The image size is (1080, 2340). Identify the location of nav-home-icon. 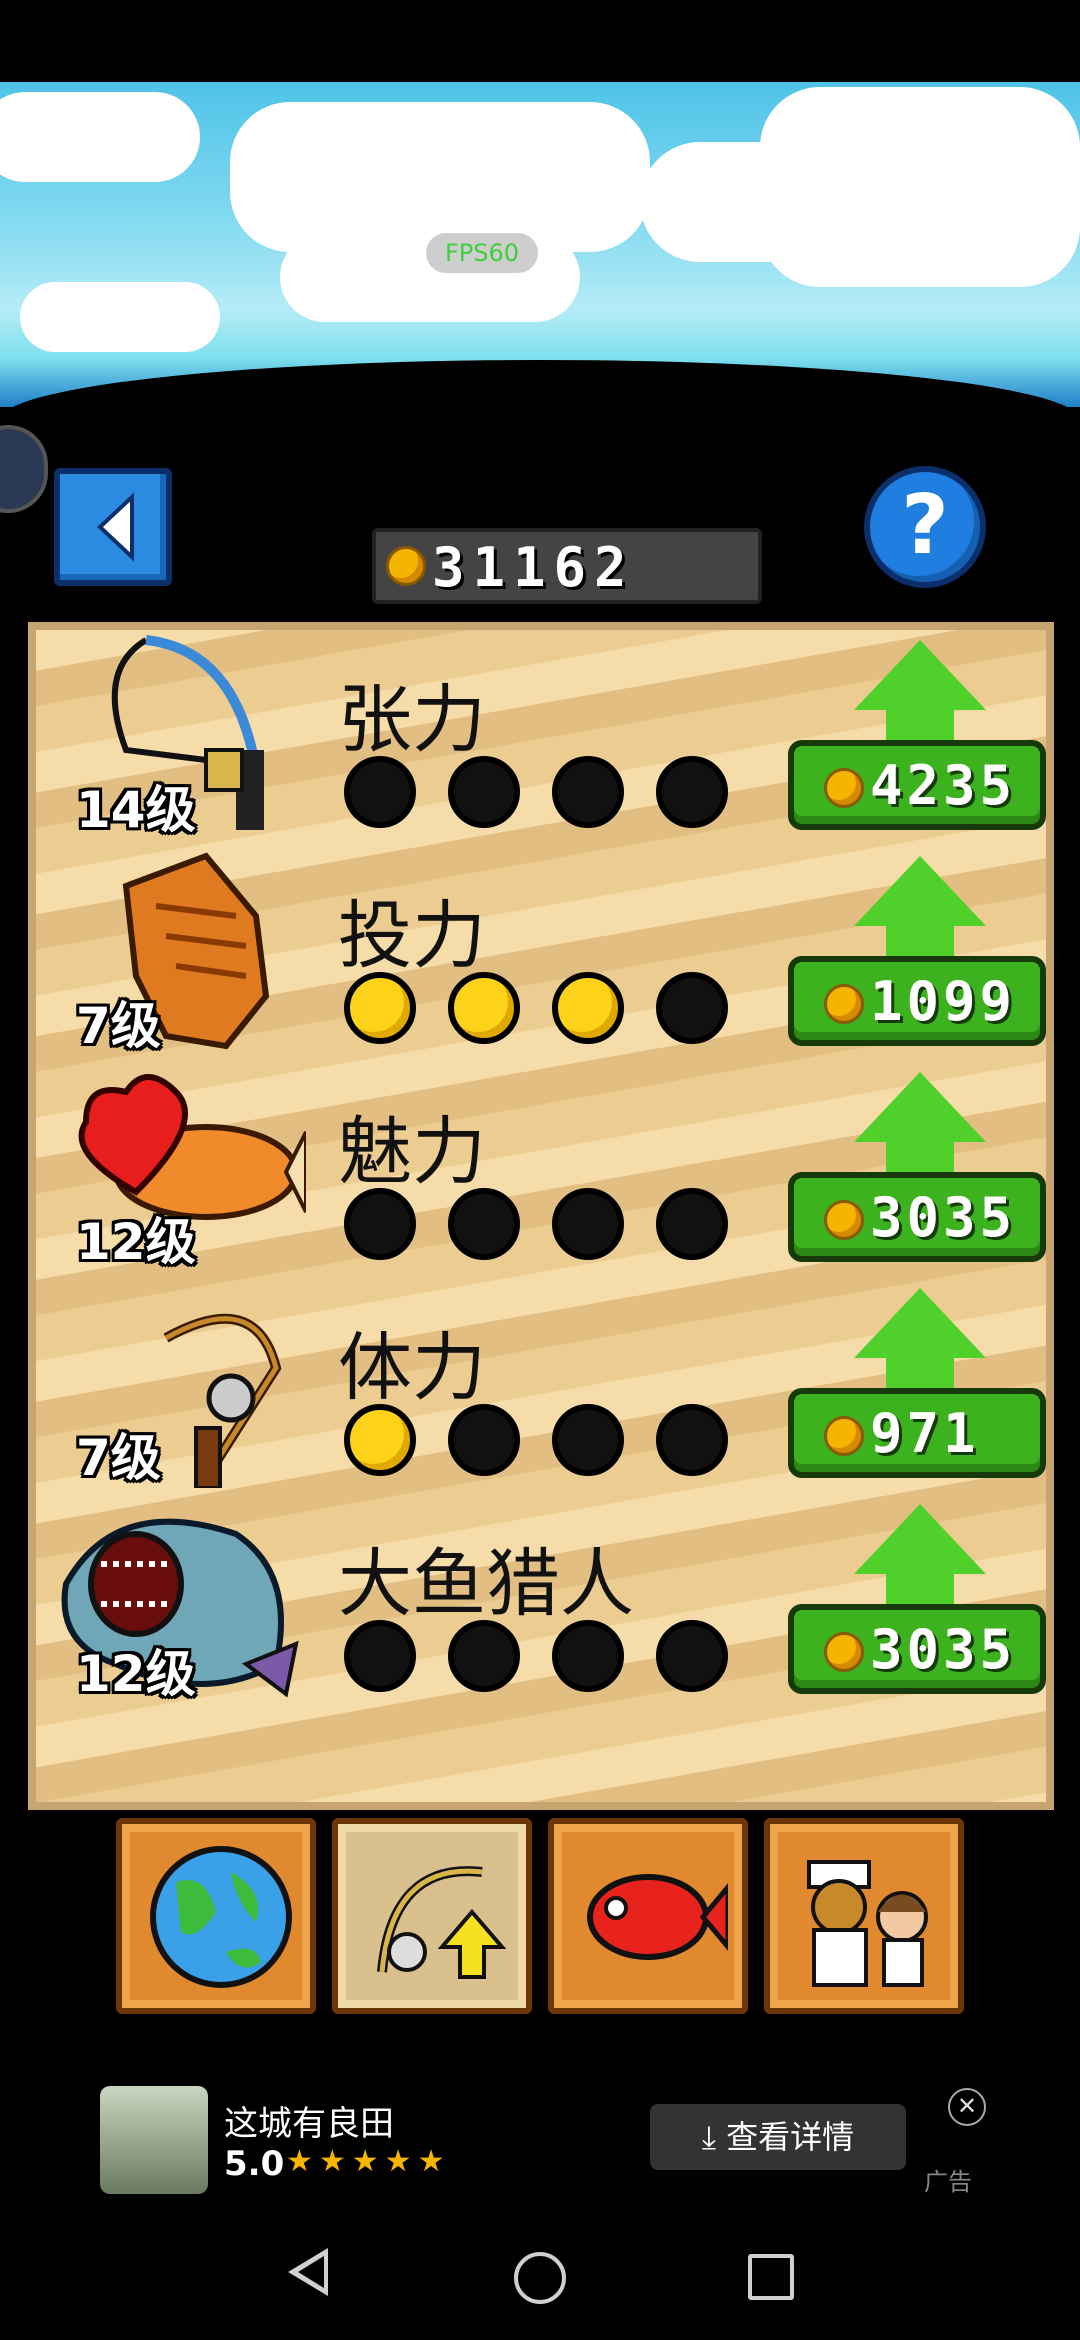
(540, 2278).